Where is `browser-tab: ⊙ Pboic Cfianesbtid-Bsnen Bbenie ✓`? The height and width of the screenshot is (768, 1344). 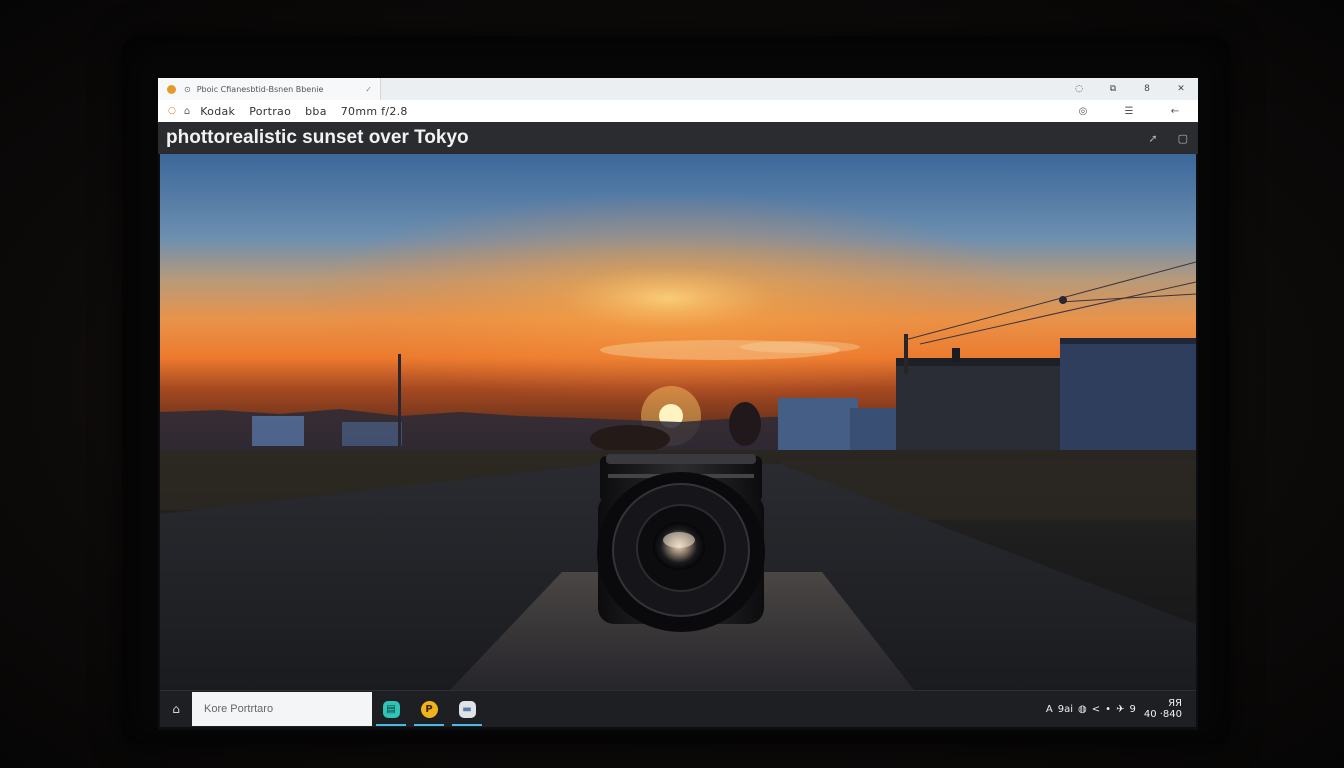
browser-tab: ⊙ Pboic Cfianesbtid-Bsnen Bbenie ✓ is located at coordinates (269, 89).